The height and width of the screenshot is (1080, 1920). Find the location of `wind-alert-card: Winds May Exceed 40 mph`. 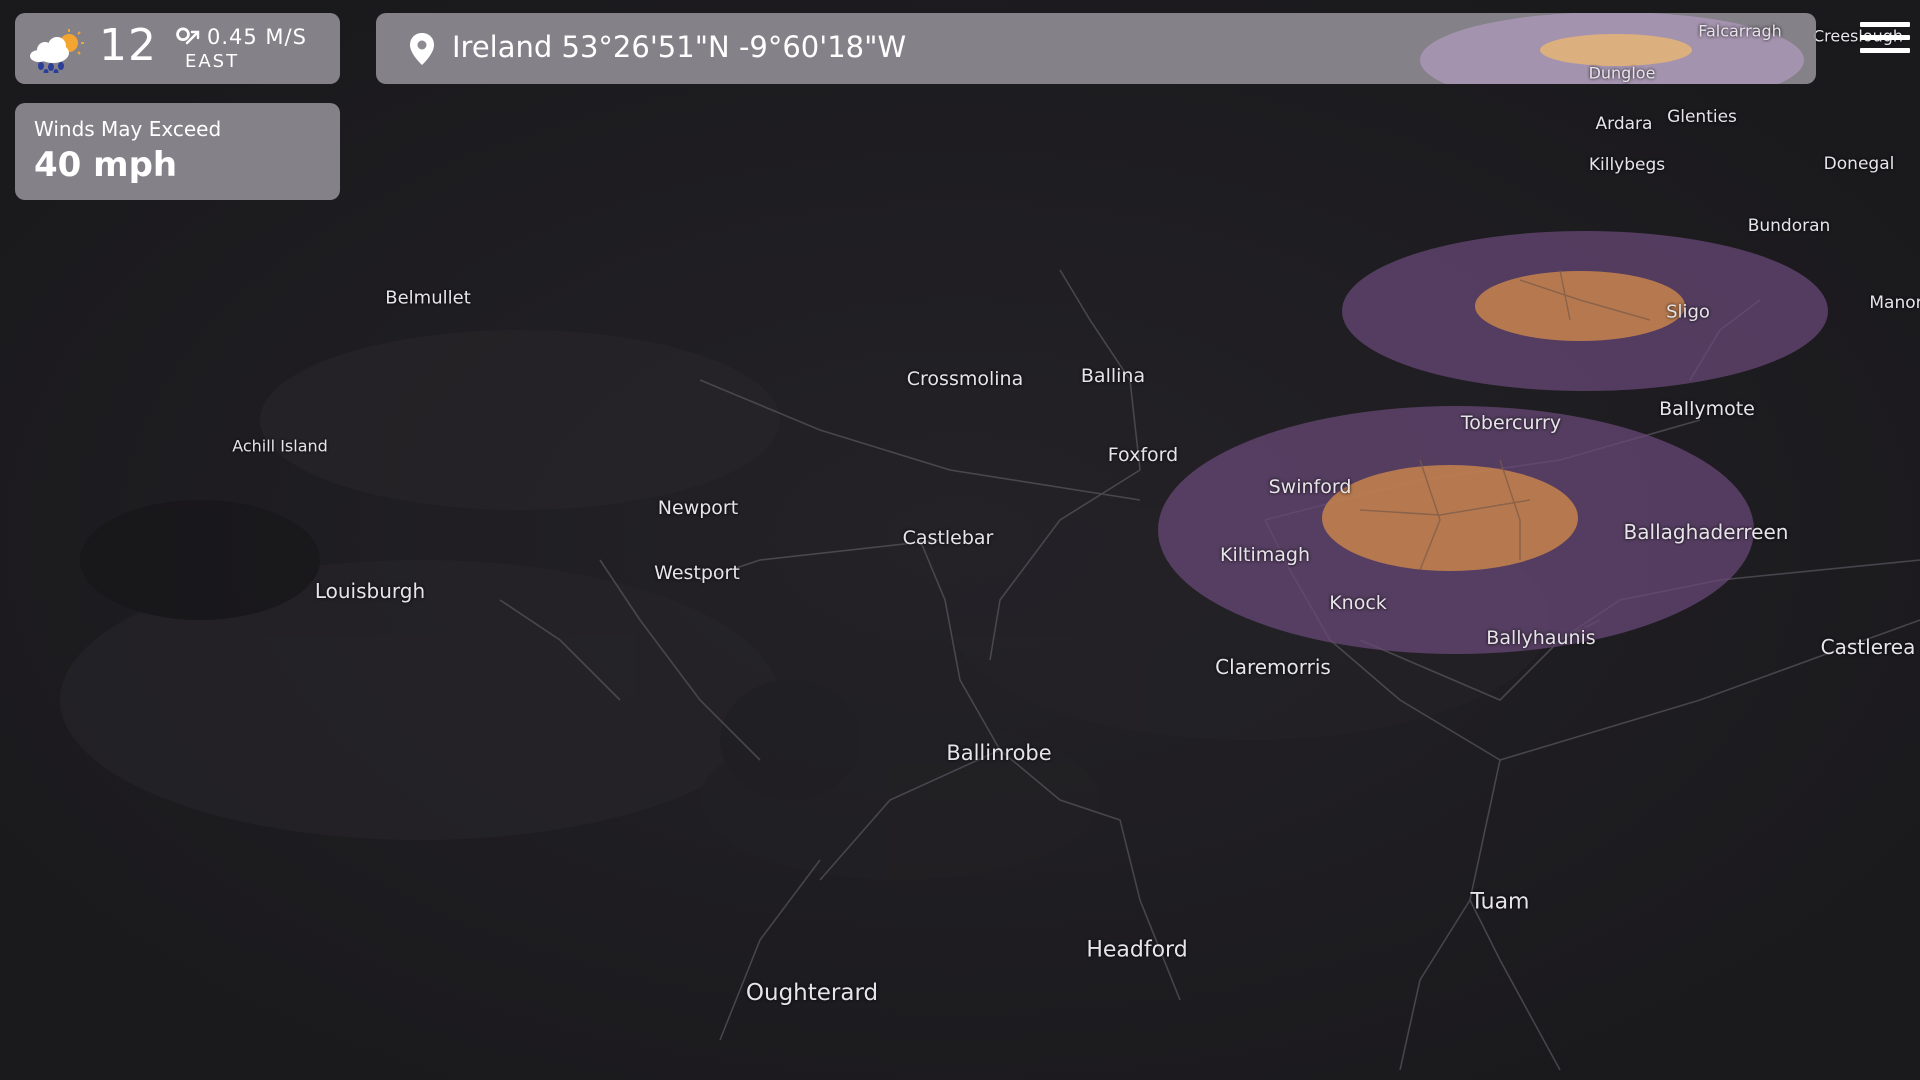

wind-alert-card: Winds May Exceed 40 mph is located at coordinates (177, 151).